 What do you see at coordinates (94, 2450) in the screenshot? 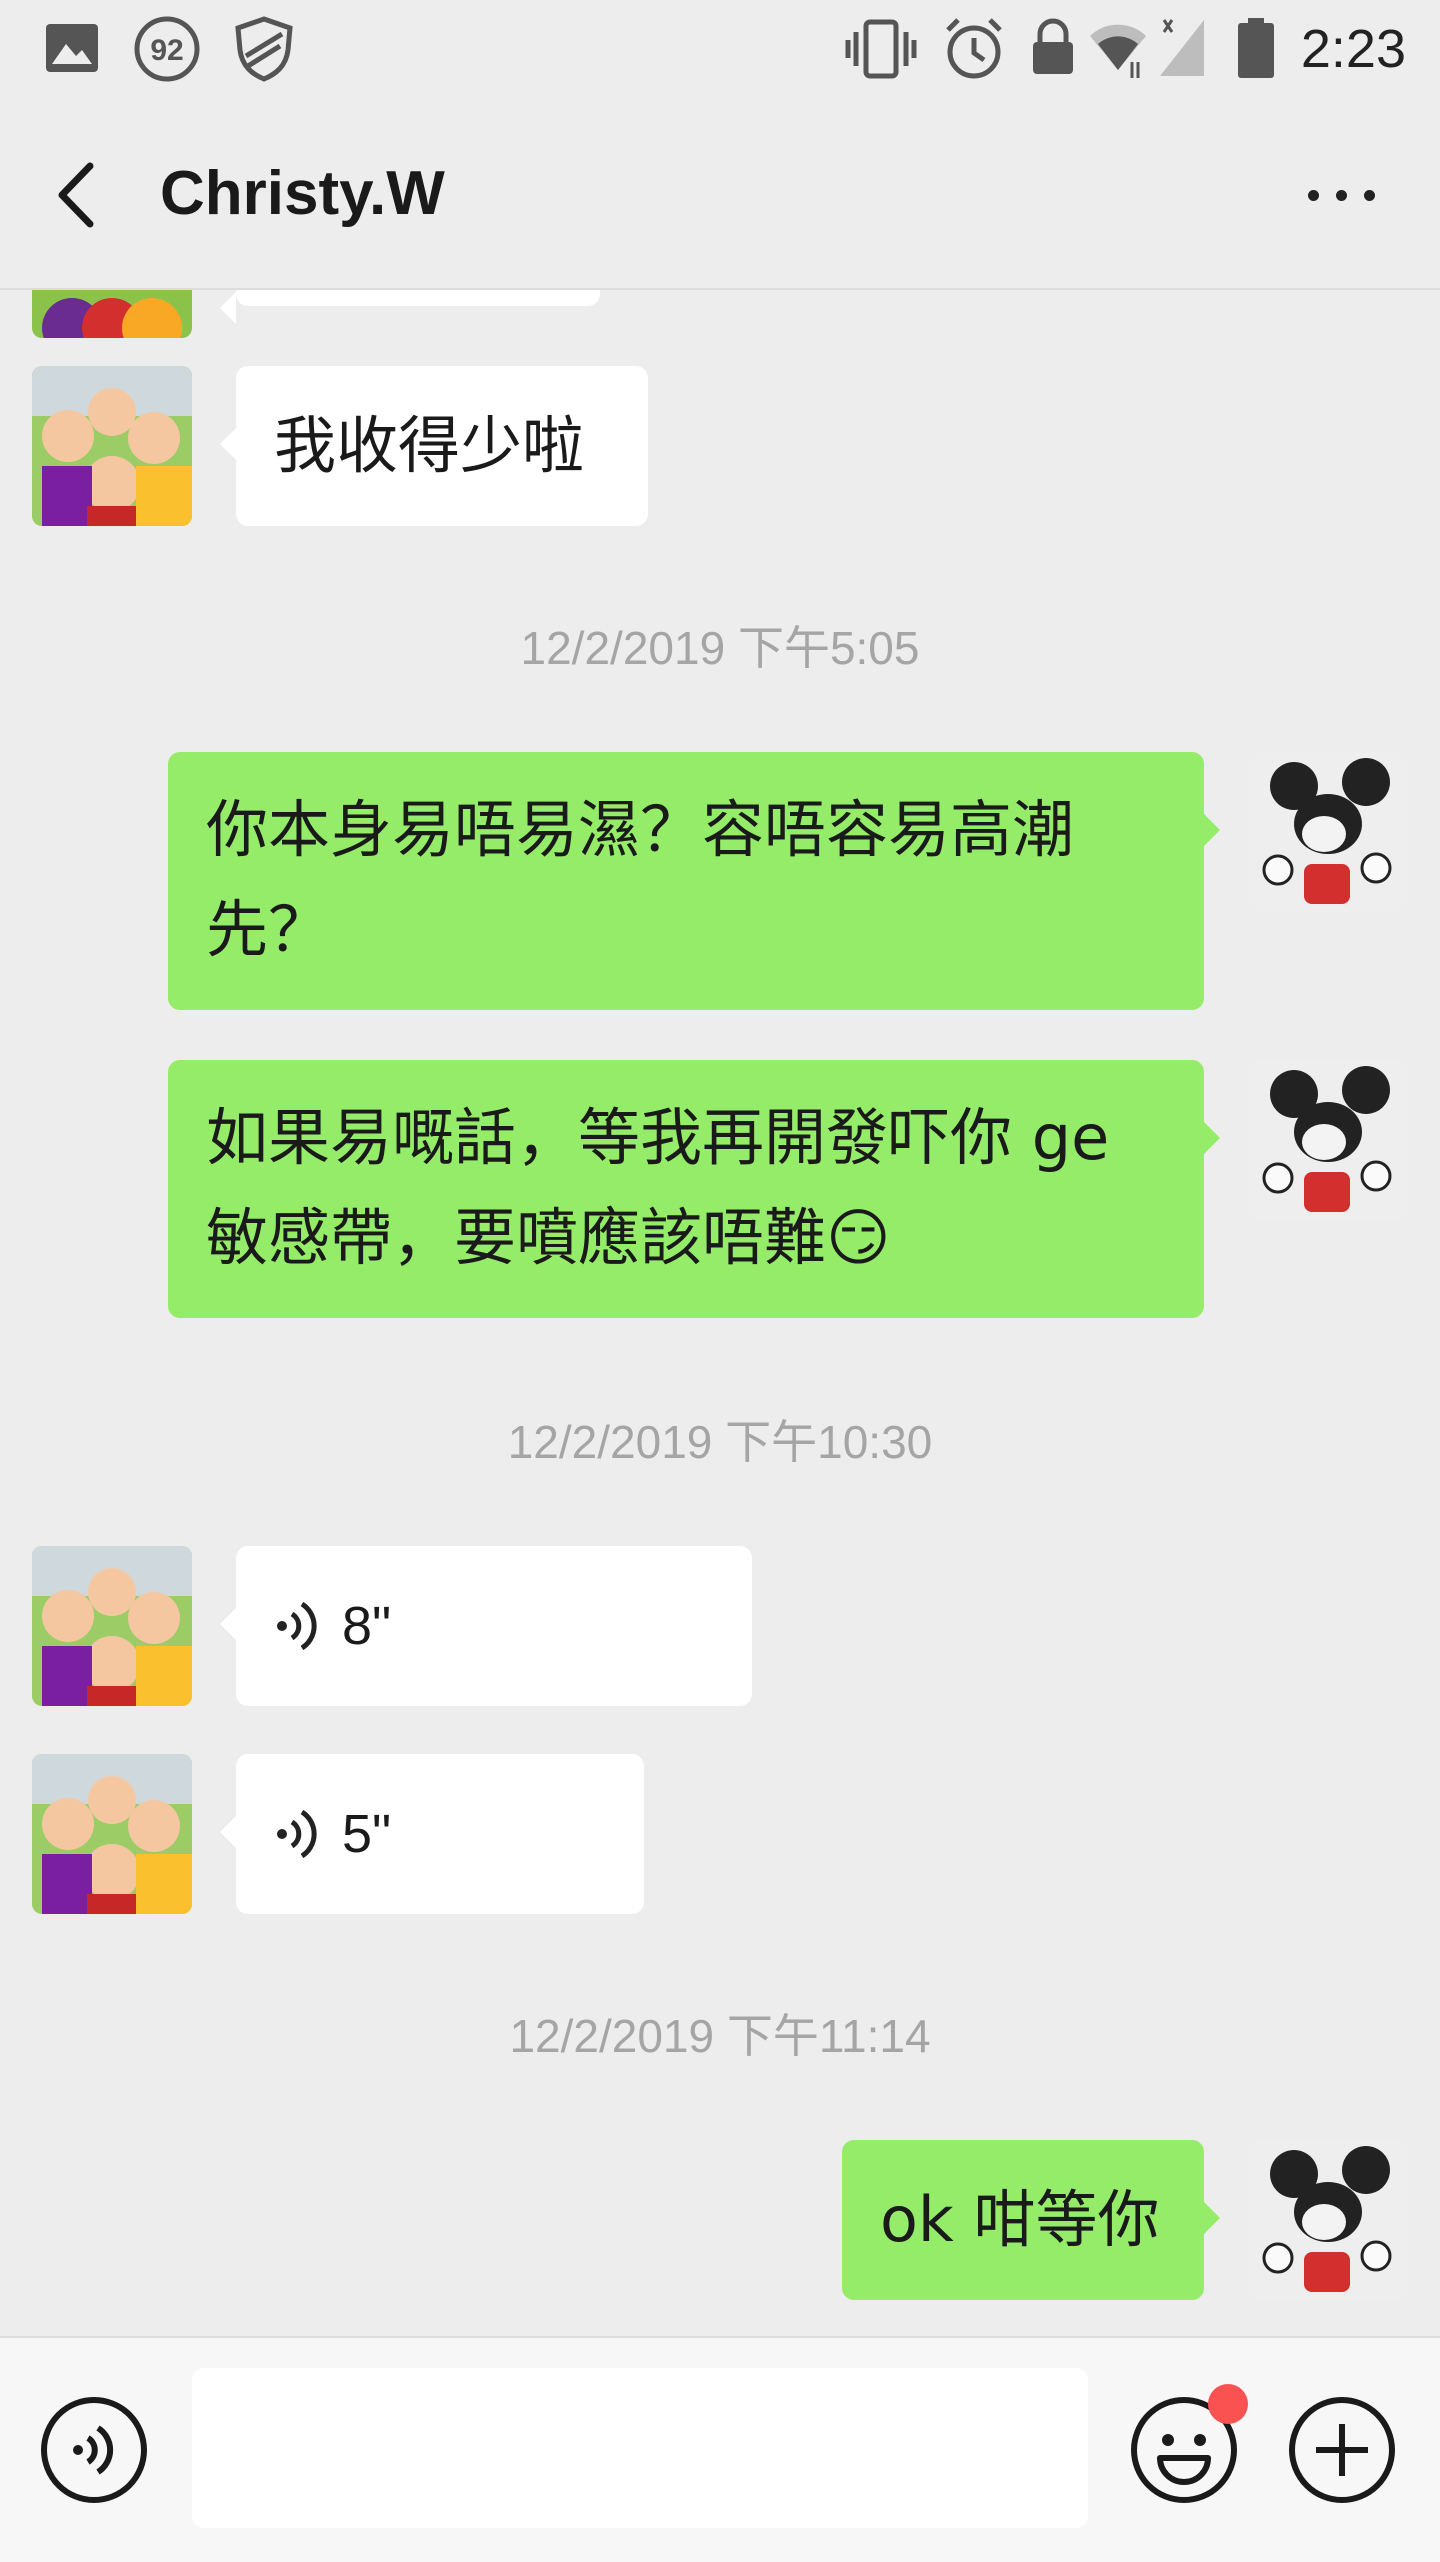
I see `voice-input-button` at bounding box center [94, 2450].